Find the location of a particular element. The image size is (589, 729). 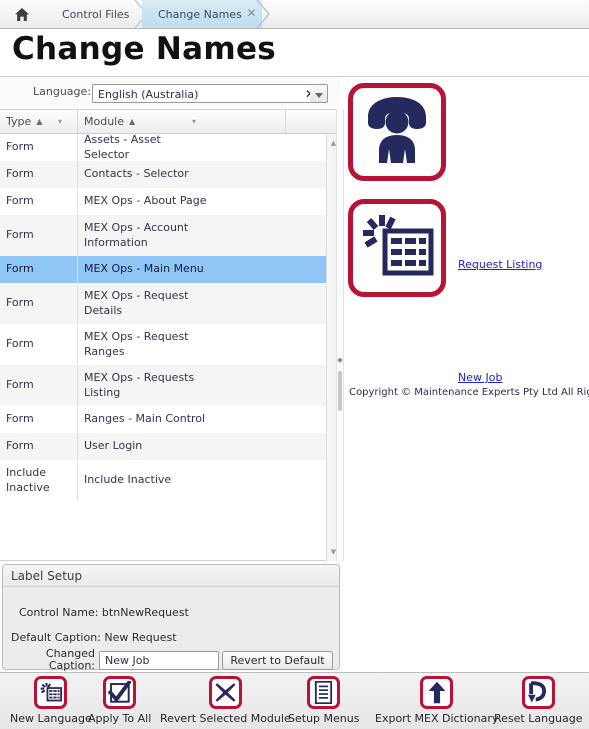

new-job-grid-icon is located at coordinates (397, 248).